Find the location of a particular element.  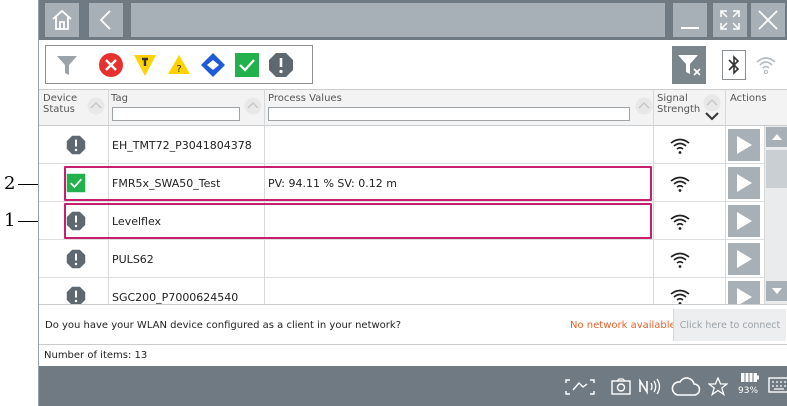

clear-filter-icon is located at coordinates (689, 65).